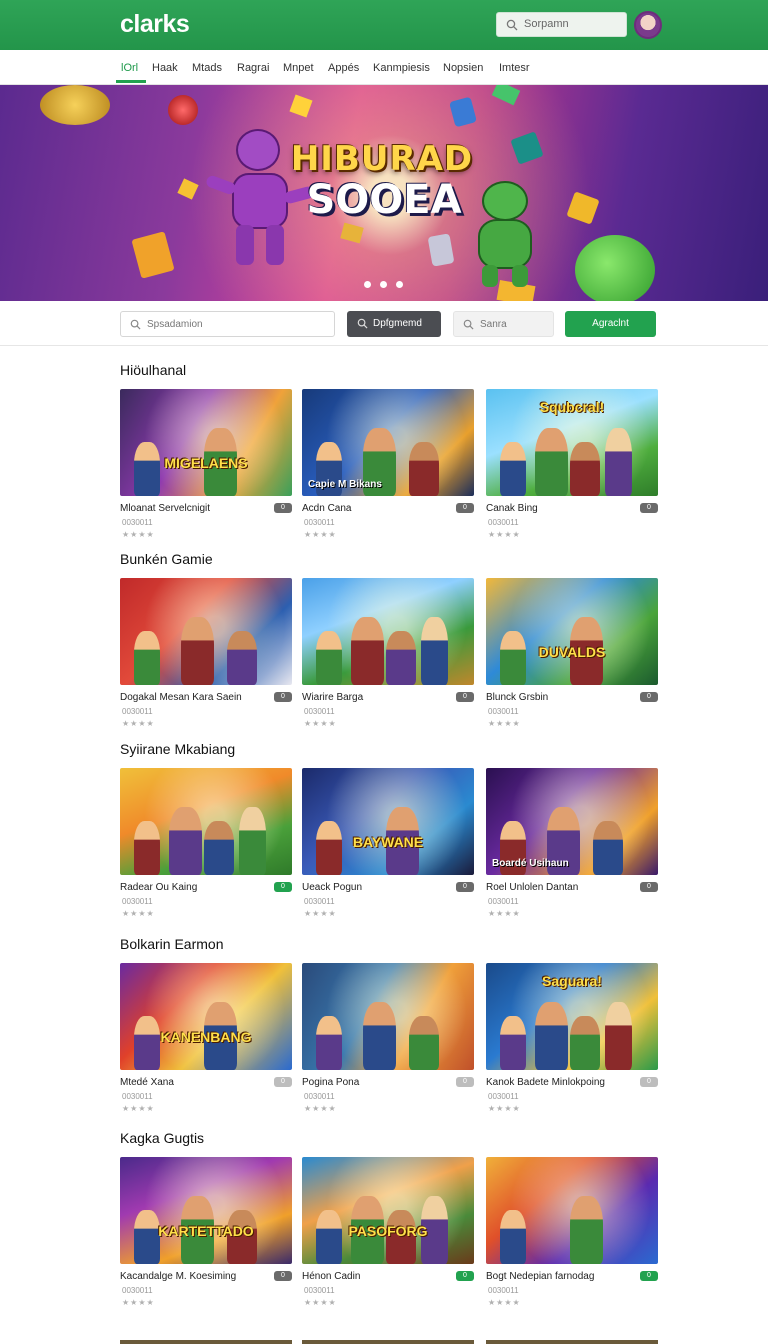  Describe the element at coordinates (155, 24) in the screenshot. I see `site-logo: clarks` at that location.